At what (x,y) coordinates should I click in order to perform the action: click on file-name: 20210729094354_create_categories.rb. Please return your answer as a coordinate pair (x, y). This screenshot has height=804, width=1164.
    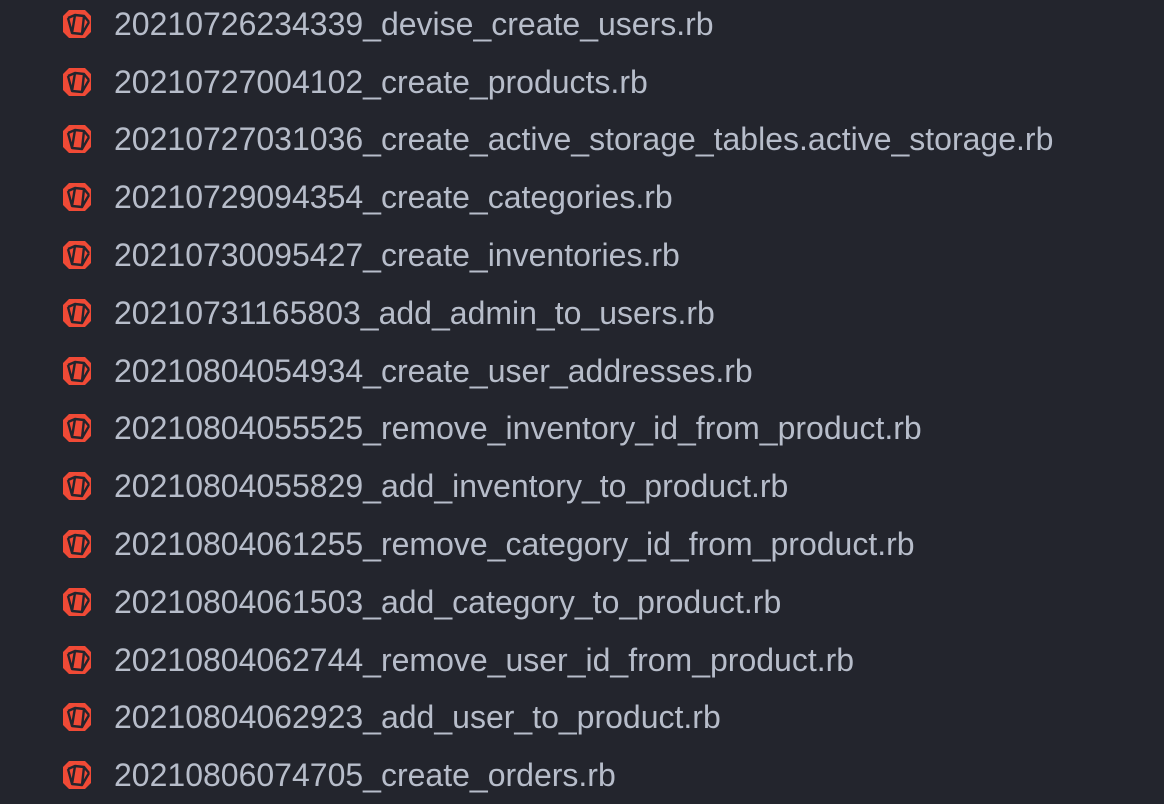
    Looking at the image, I should click on (393, 197).